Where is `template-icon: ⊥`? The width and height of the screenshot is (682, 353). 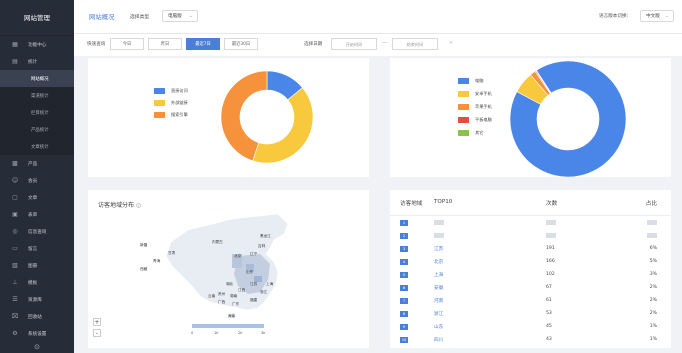
template-icon: ⊥ is located at coordinates (15, 282).